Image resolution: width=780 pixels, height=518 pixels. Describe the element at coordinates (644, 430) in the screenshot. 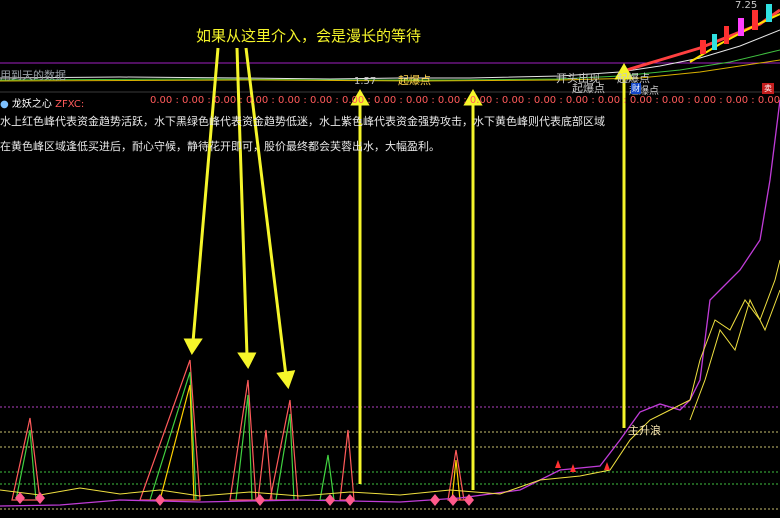

I see `wave-label: 主升浪` at that location.